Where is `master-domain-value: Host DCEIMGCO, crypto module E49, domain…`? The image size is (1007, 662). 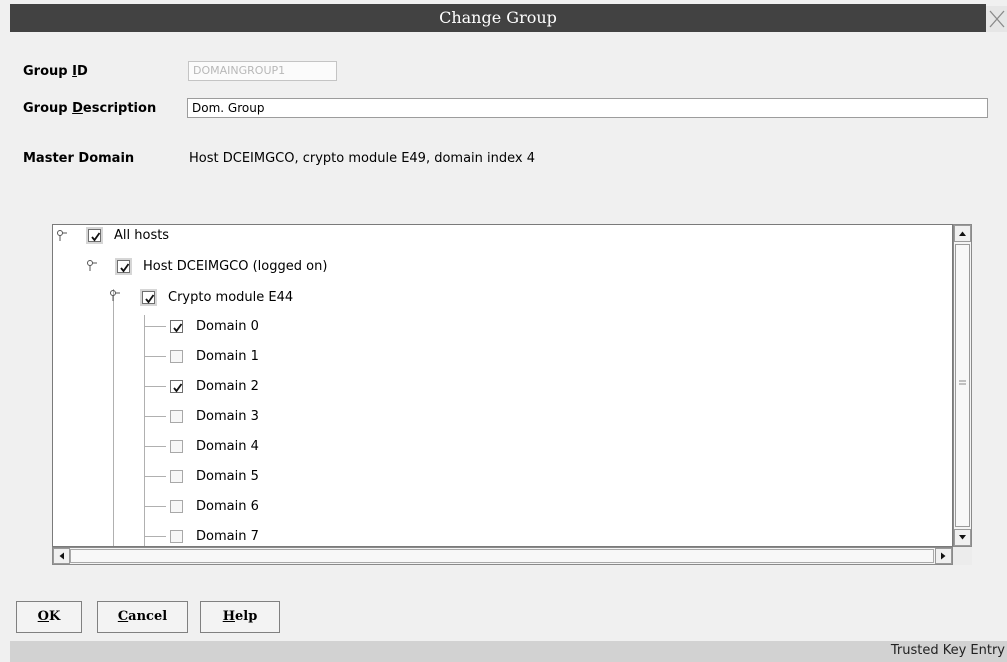 master-domain-value: Host DCEIMGCO, crypto module E49, domain… is located at coordinates (362, 158).